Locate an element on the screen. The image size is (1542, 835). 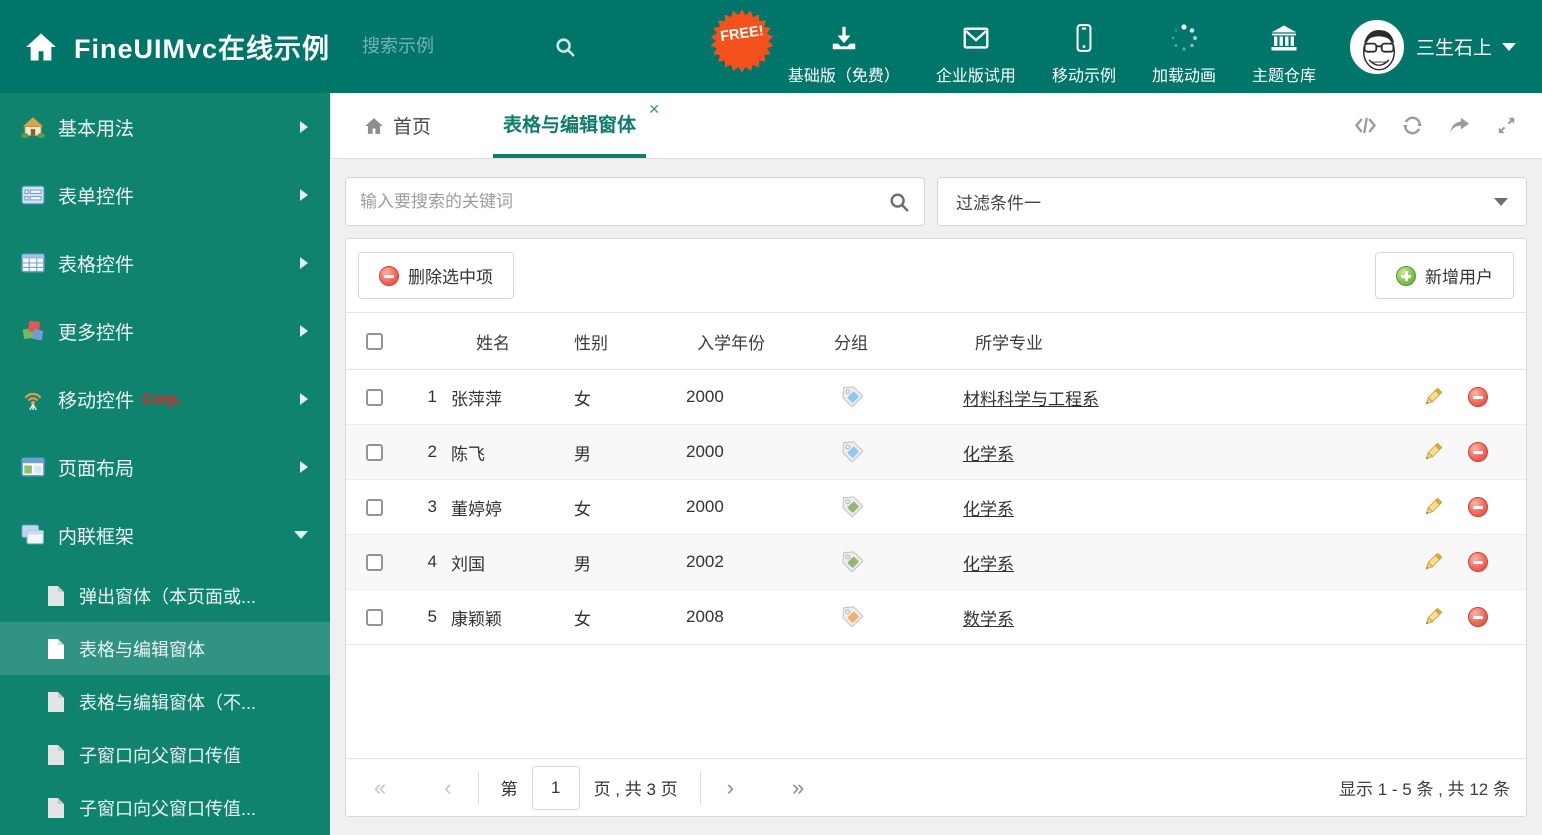
pagination-summary: 显示 1 - 5 条 , 共 12 条 is located at coordinates (1424, 789).